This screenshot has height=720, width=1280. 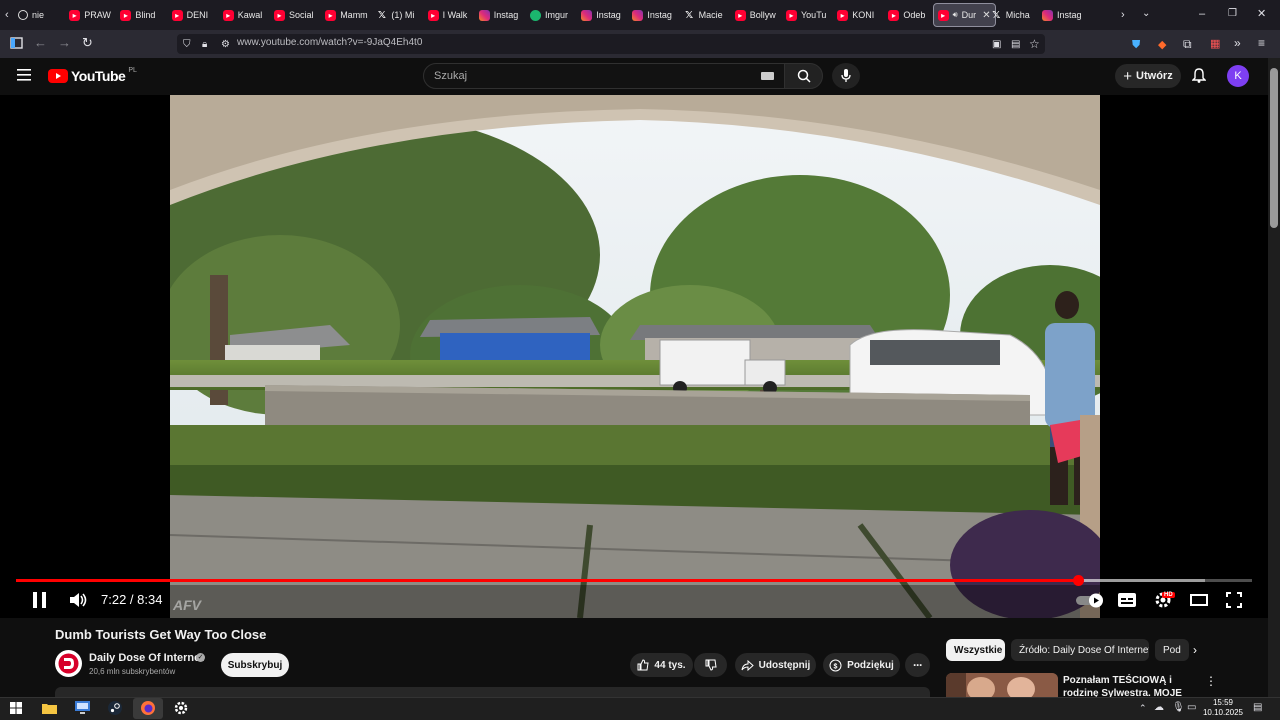 What do you see at coordinates (1123, 15) in the screenshot?
I see `scroll-tabs-right-icon: ›` at bounding box center [1123, 15].